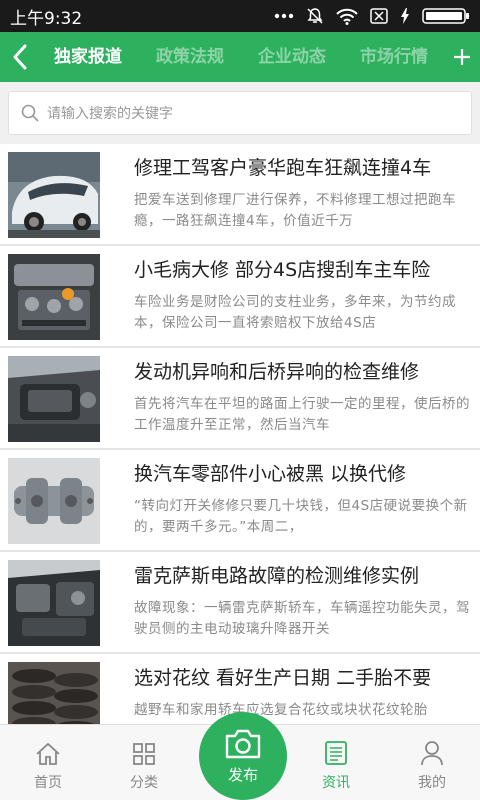 This screenshot has height=800, width=480. What do you see at coordinates (336, 783) in the screenshot?
I see `nav-news-label: 资讯` at bounding box center [336, 783].